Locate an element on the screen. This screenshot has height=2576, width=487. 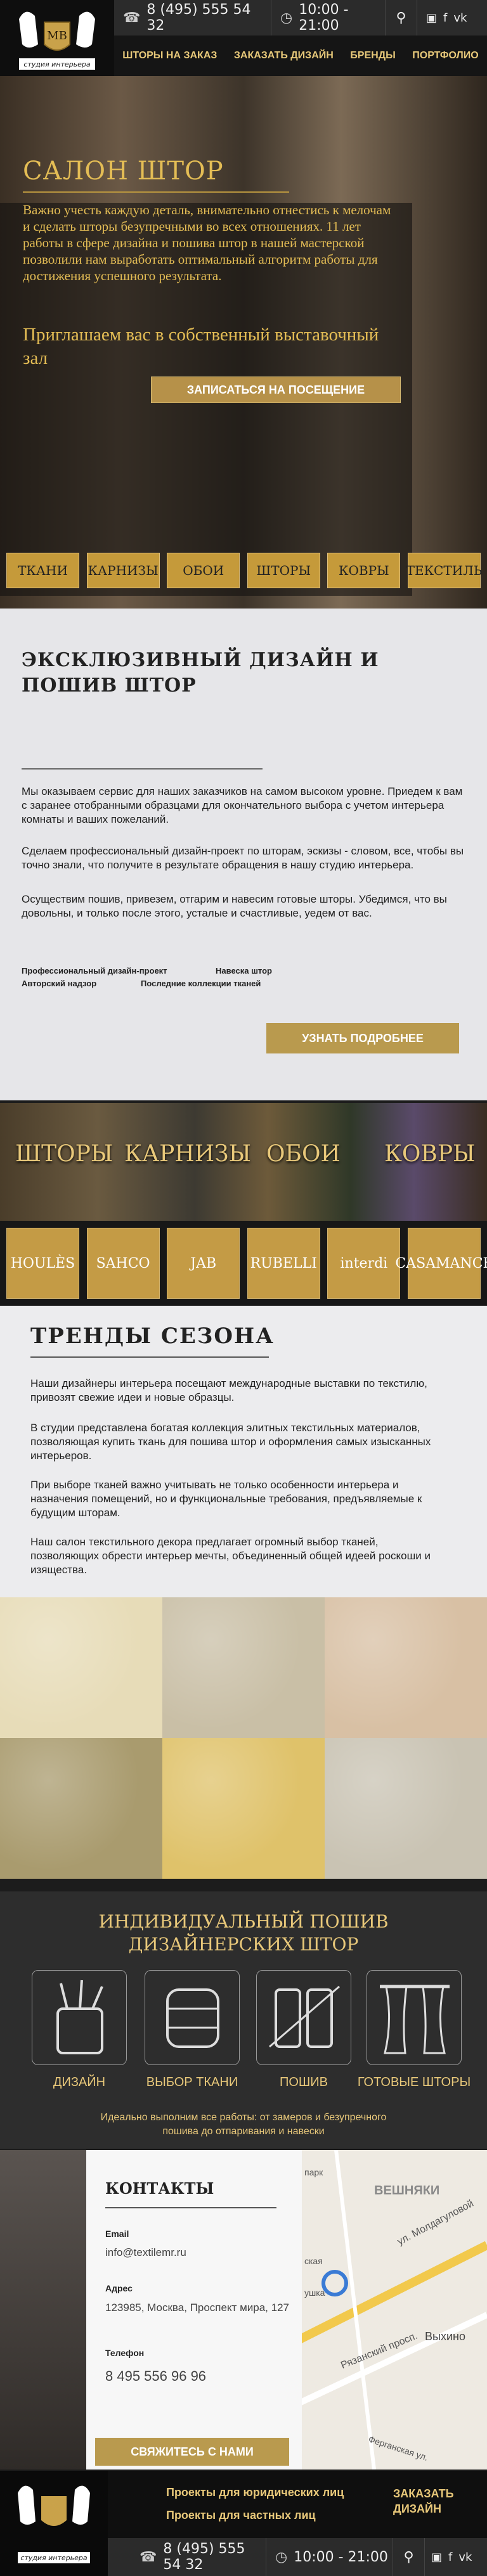
footer-hours: ◷ 10:00 - 21:00 is located at coordinates (330, 2557).